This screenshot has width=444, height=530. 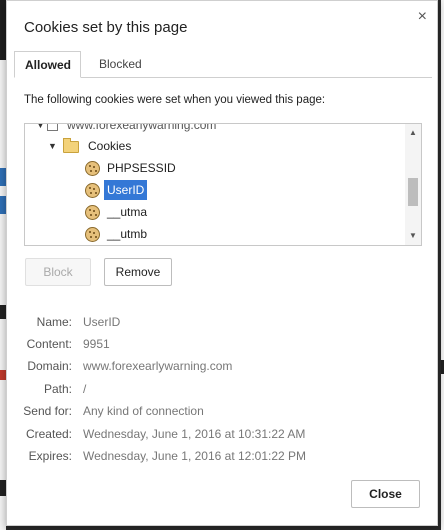 What do you see at coordinates (222, 389) in the screenshot?
I see `detail-row-path: Path: /` at bounding box center [222, 389].